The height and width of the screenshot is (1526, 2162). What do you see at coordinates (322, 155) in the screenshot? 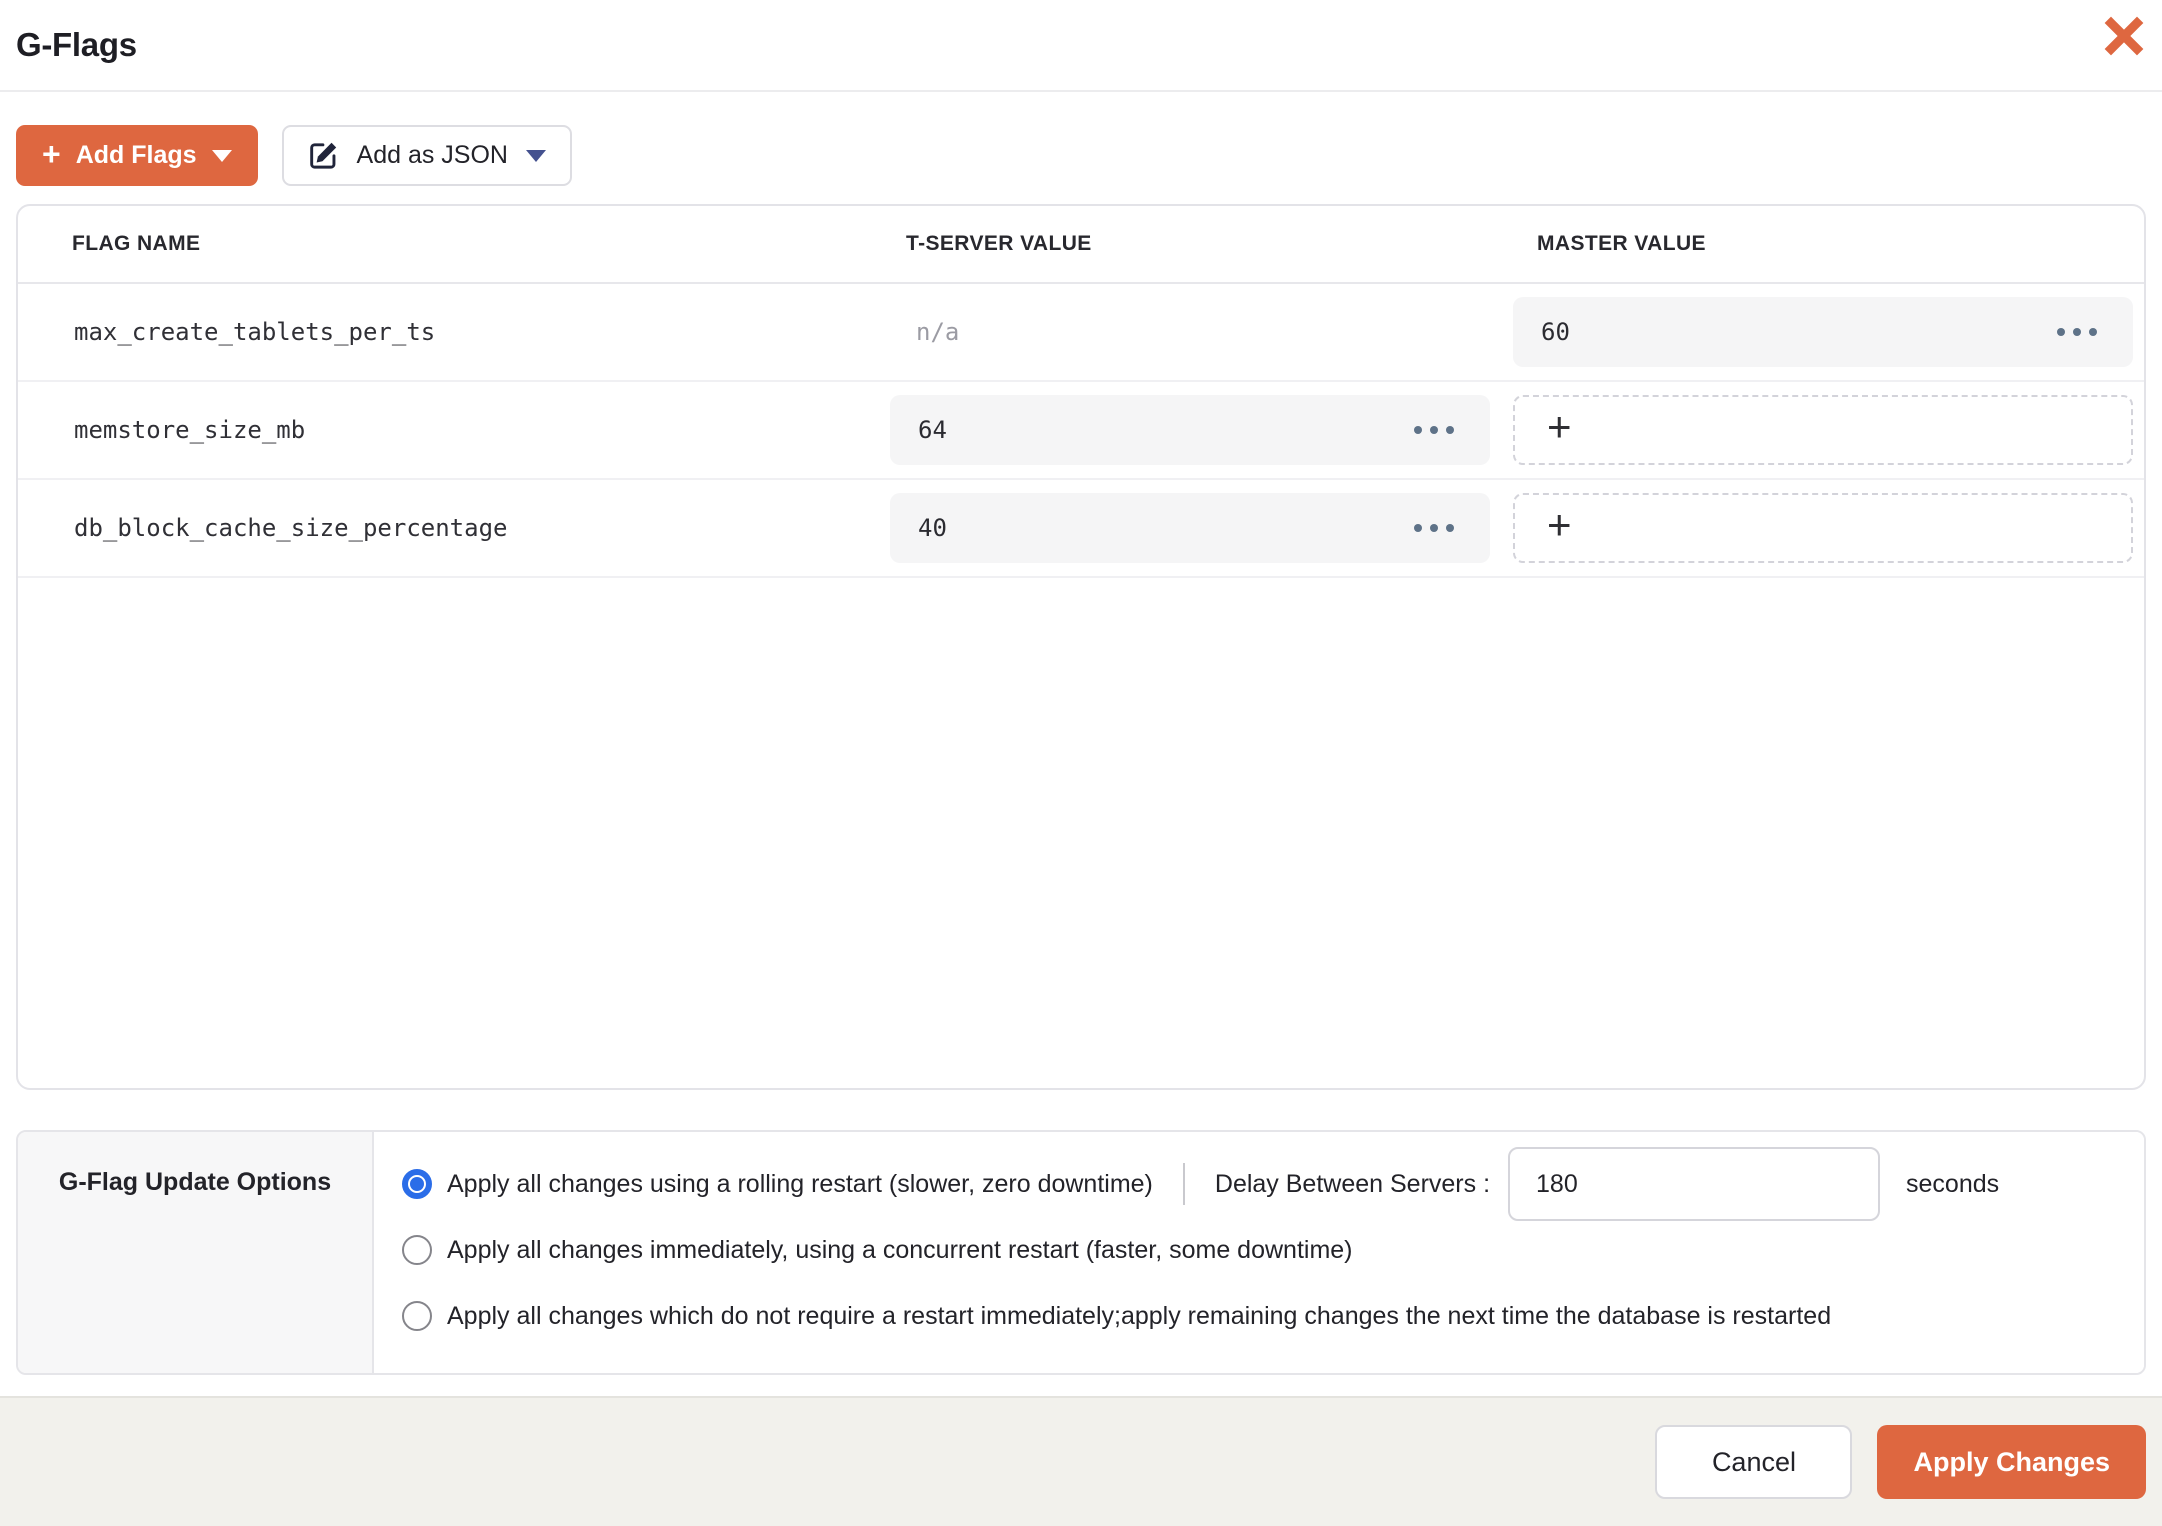
I see `pencil-square-icon` at bounding box center [322, 155].